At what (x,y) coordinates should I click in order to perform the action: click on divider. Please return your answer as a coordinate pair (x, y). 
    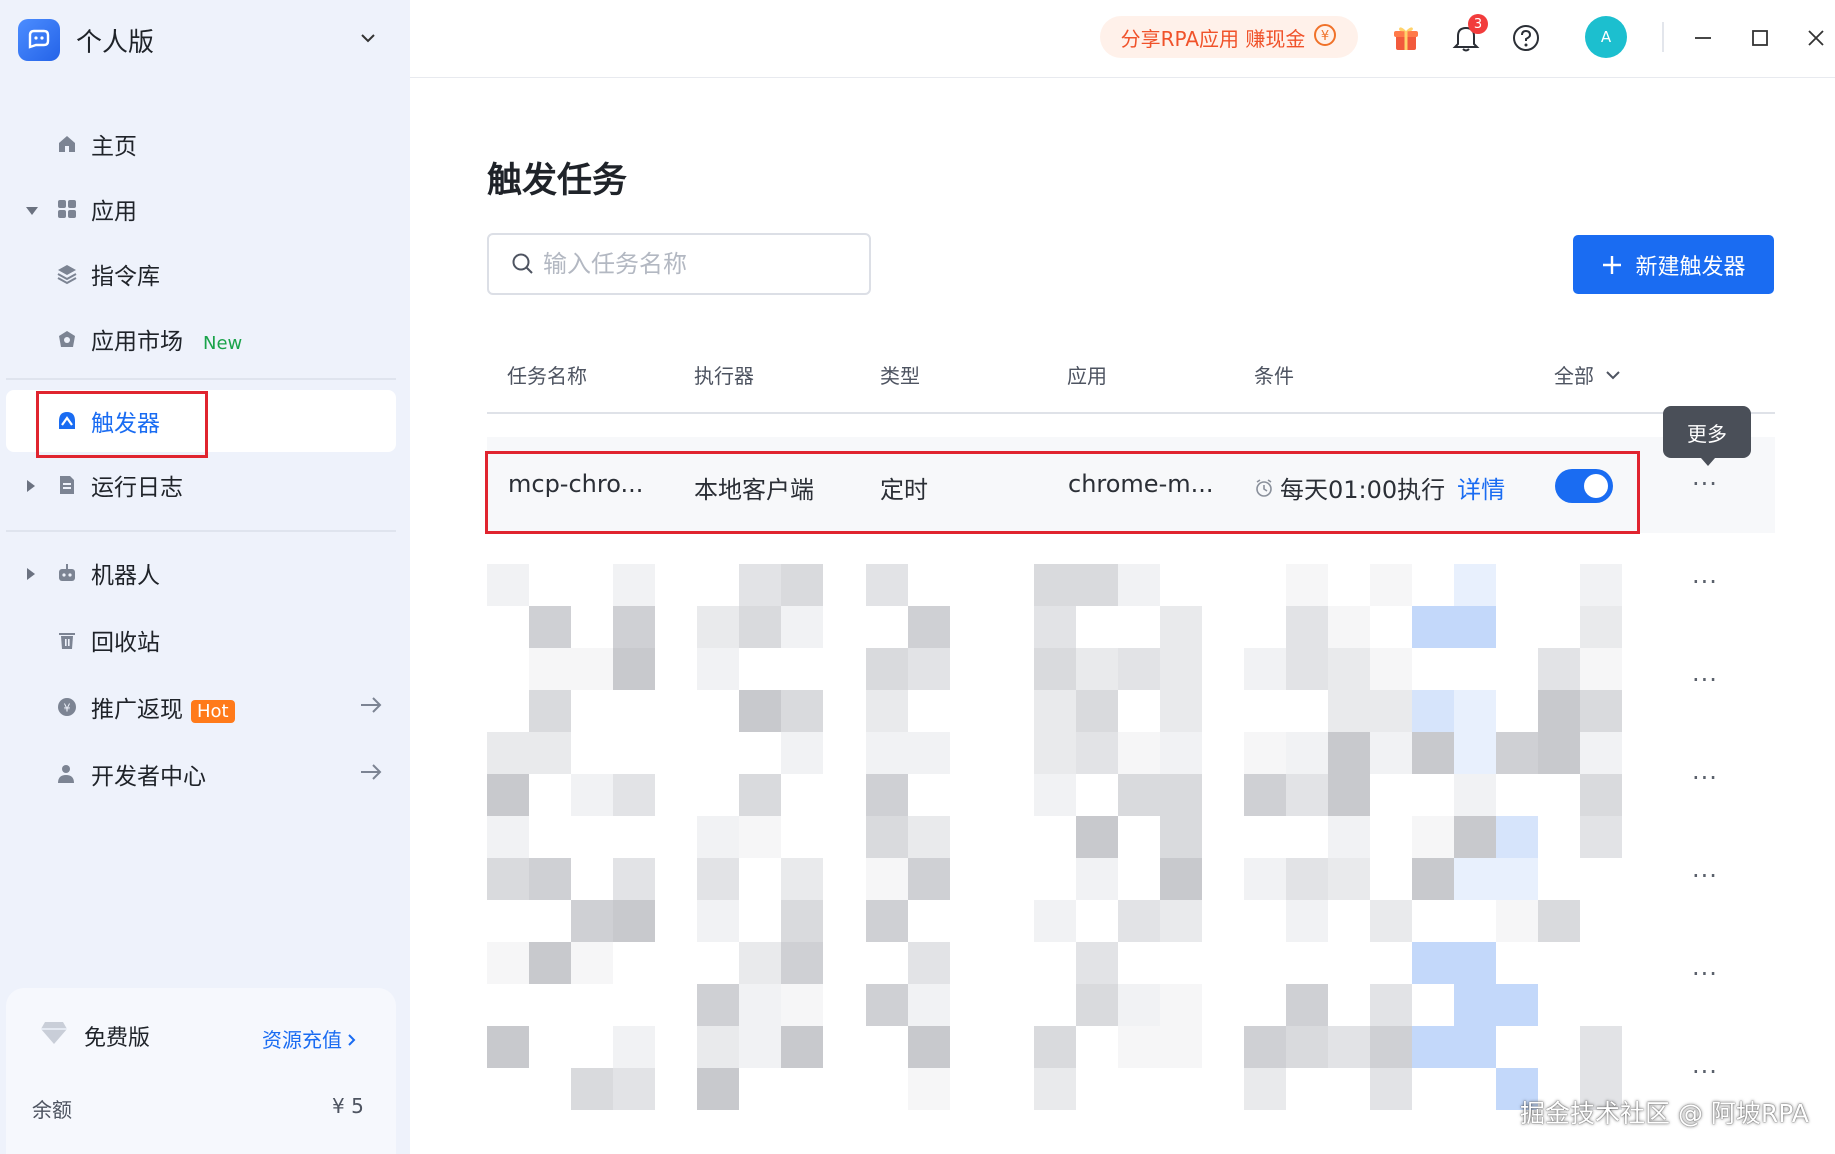
    Looking at the image, I should click on (201, 531).